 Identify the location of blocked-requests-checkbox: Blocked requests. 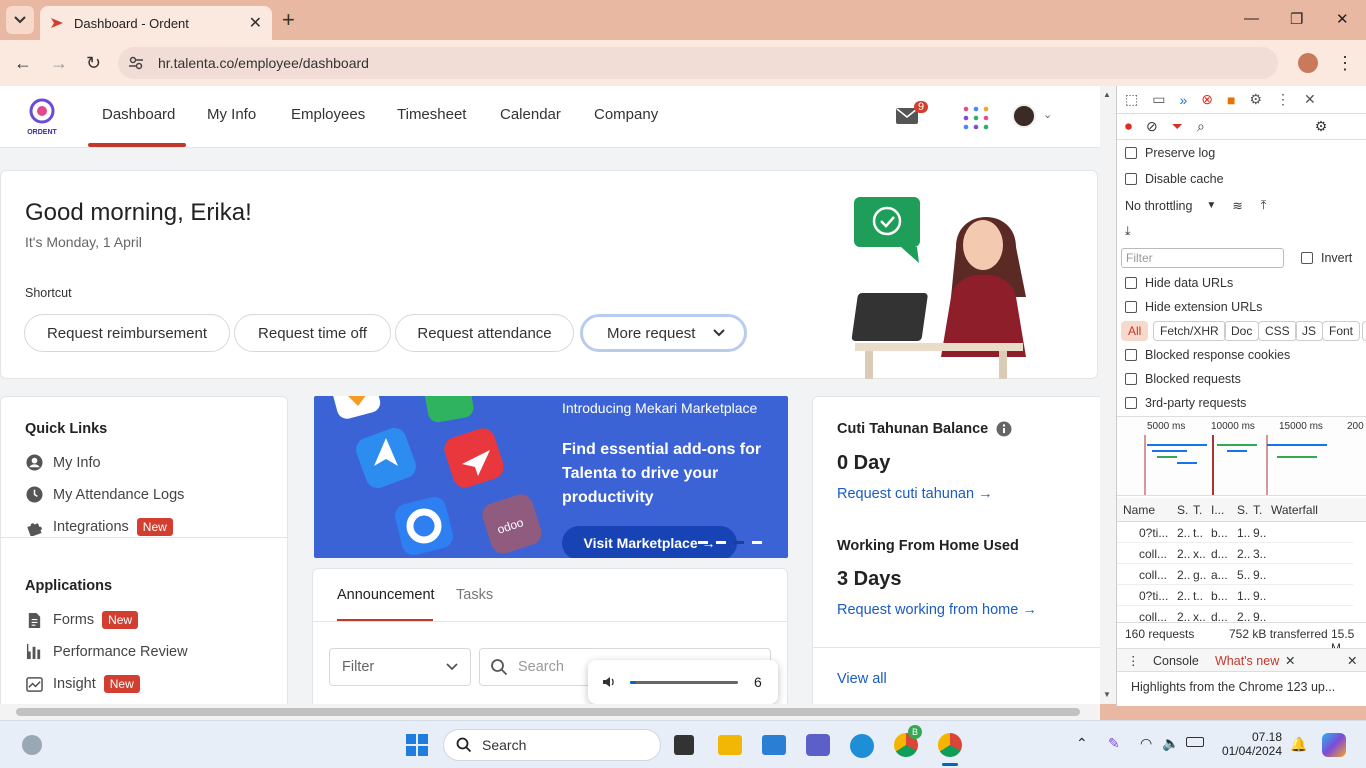
(1183, 379).